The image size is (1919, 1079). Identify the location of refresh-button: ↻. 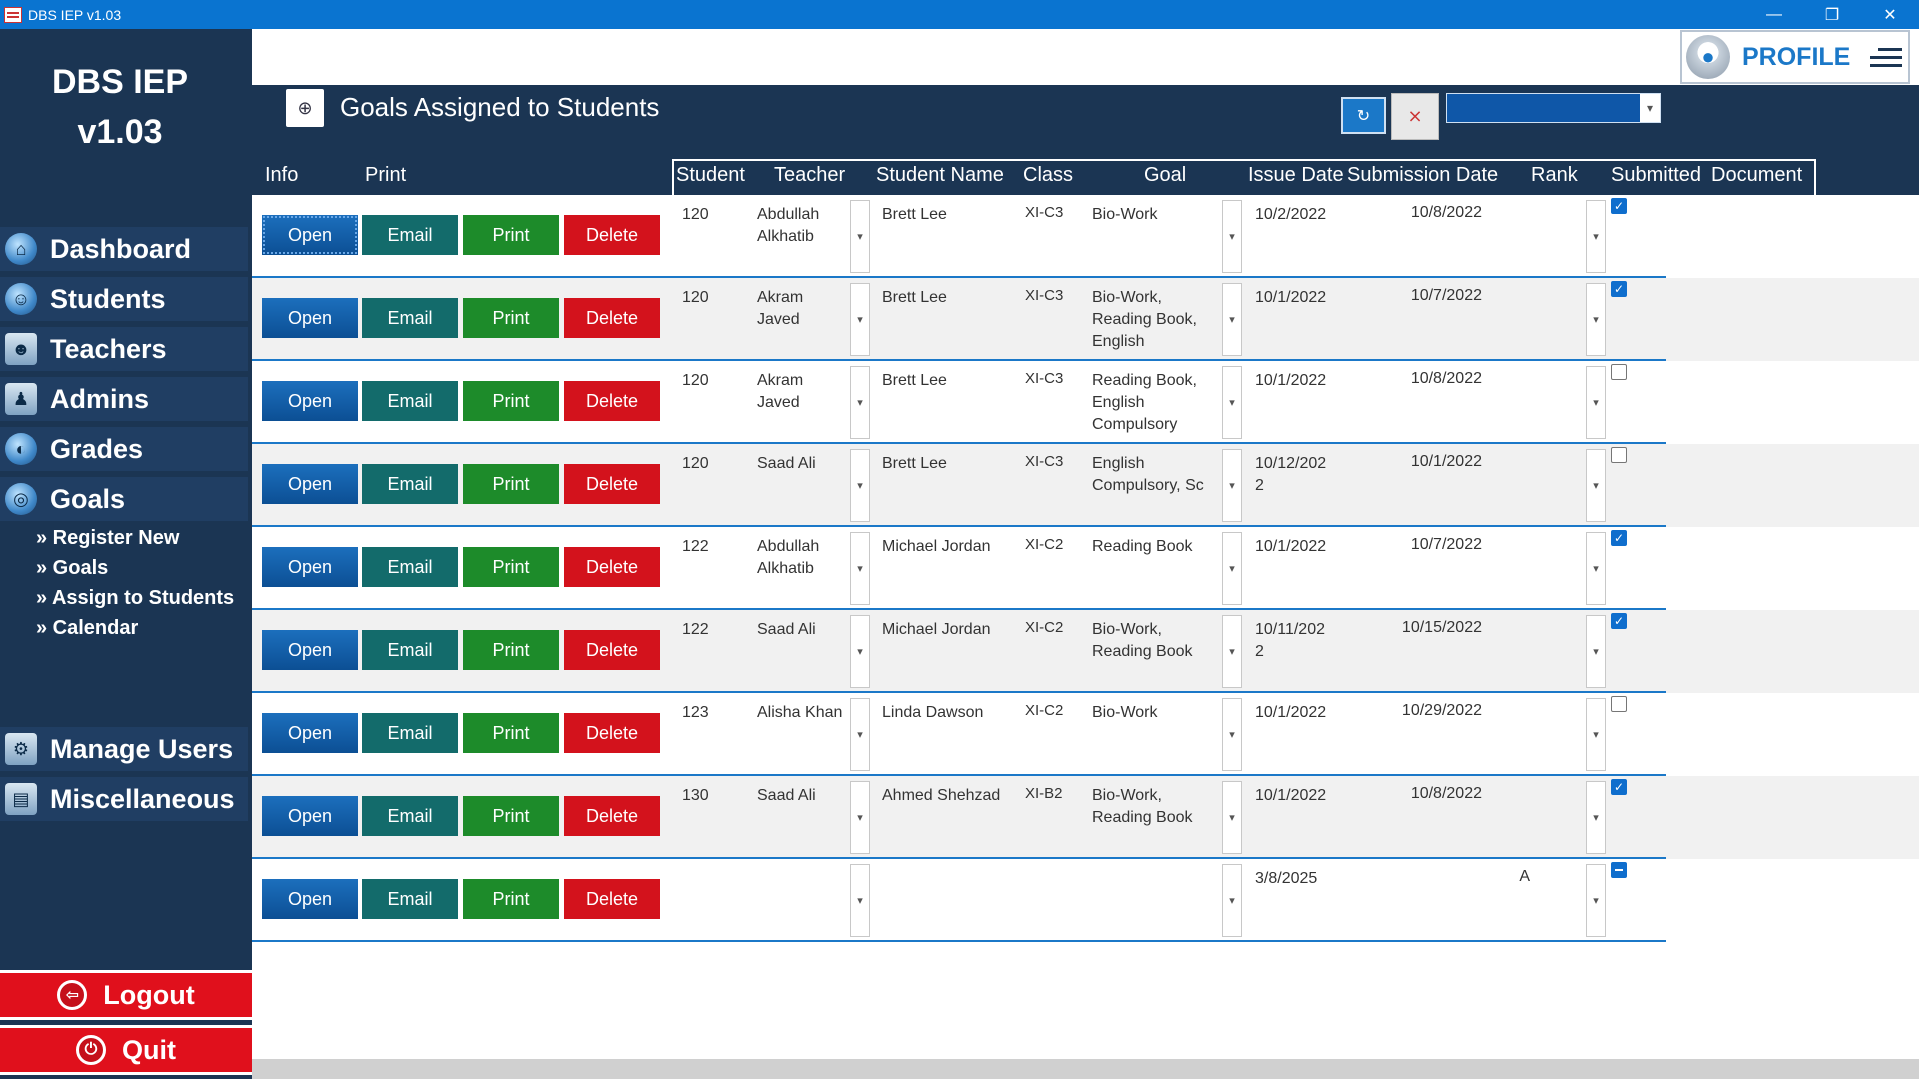
(1363, 115).